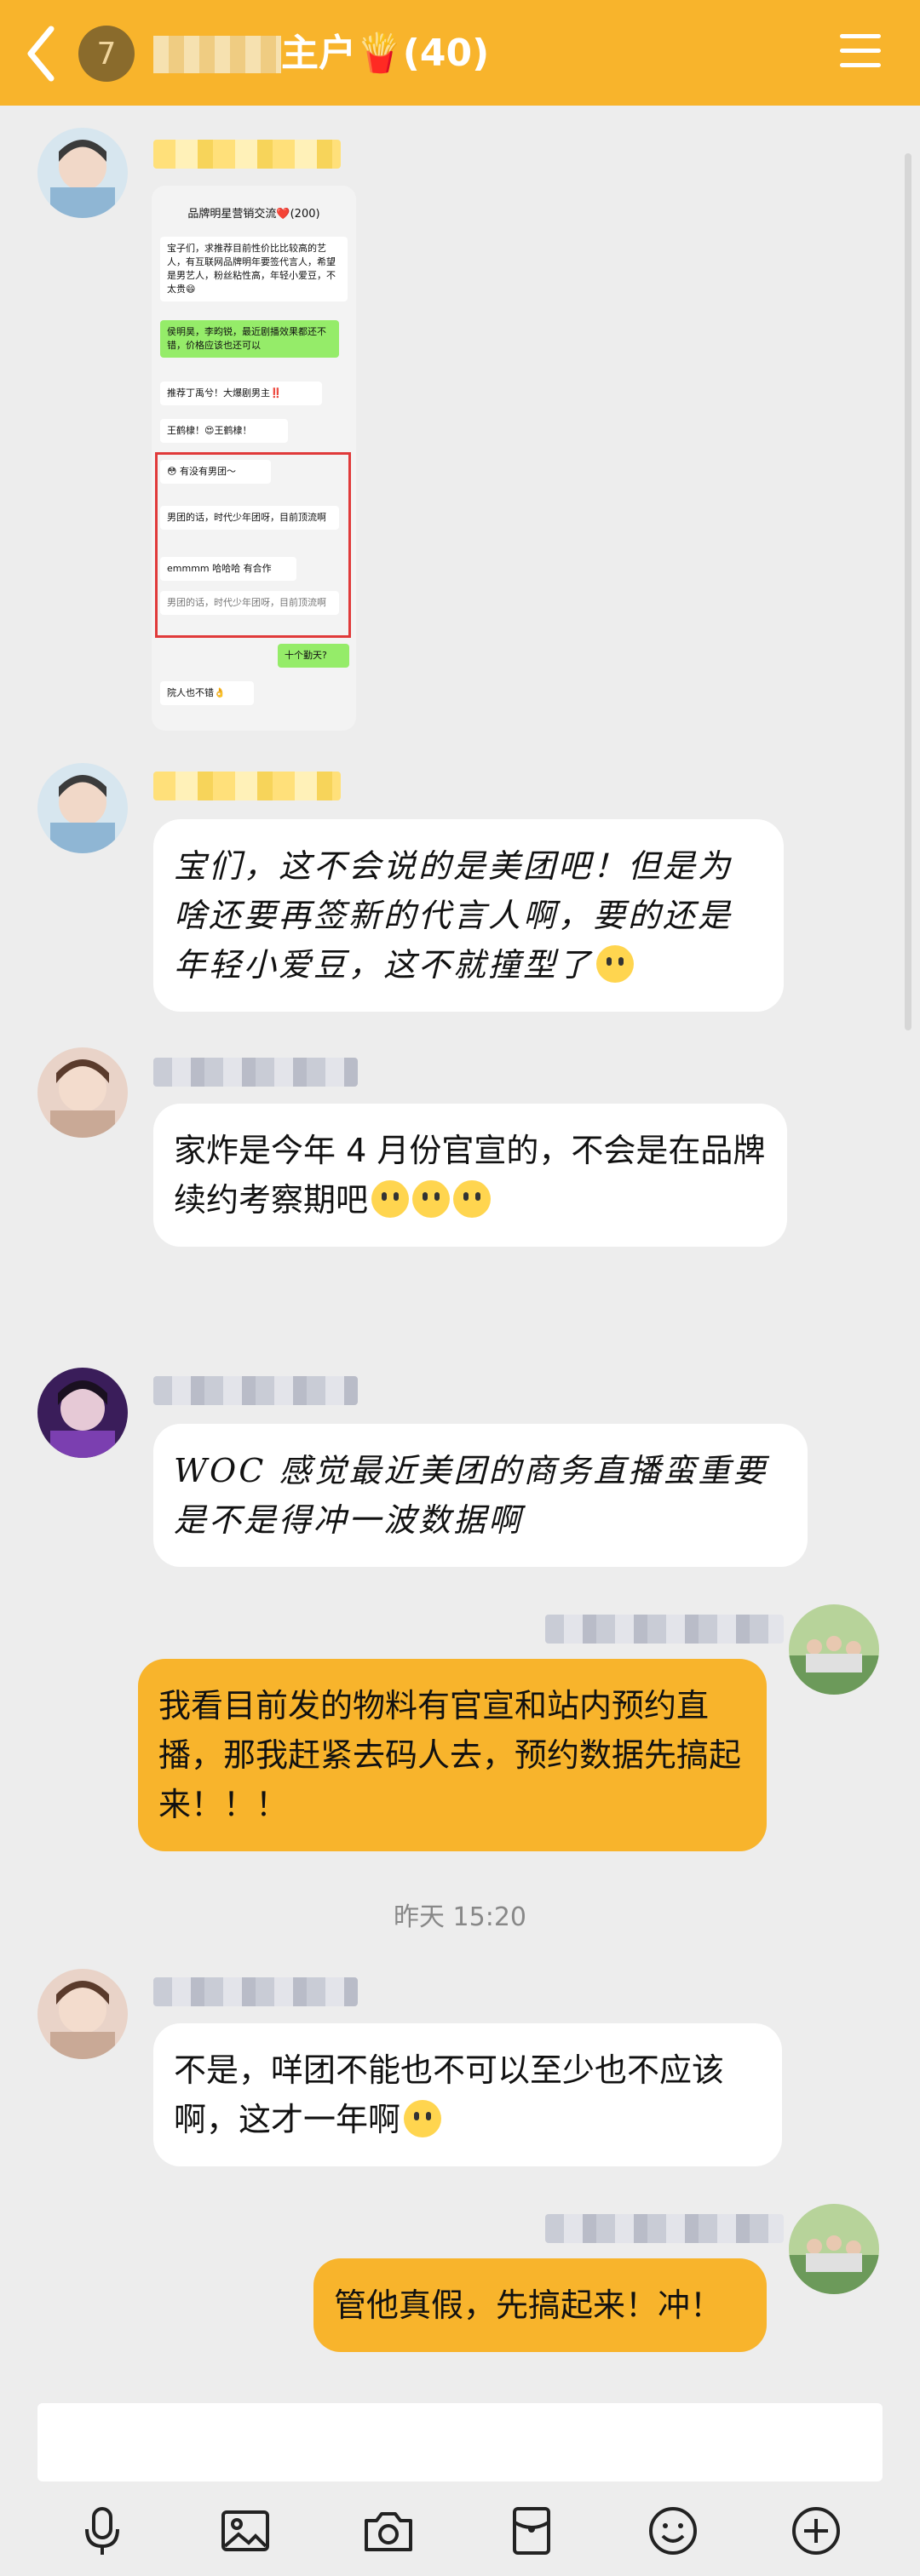 The width and height of the screenshot is (920, 2576). What do you see at coordinates (386, 53) in the screenshot?
I see `group-title: 主户🍟(40)` at bounding box center [386, 53].